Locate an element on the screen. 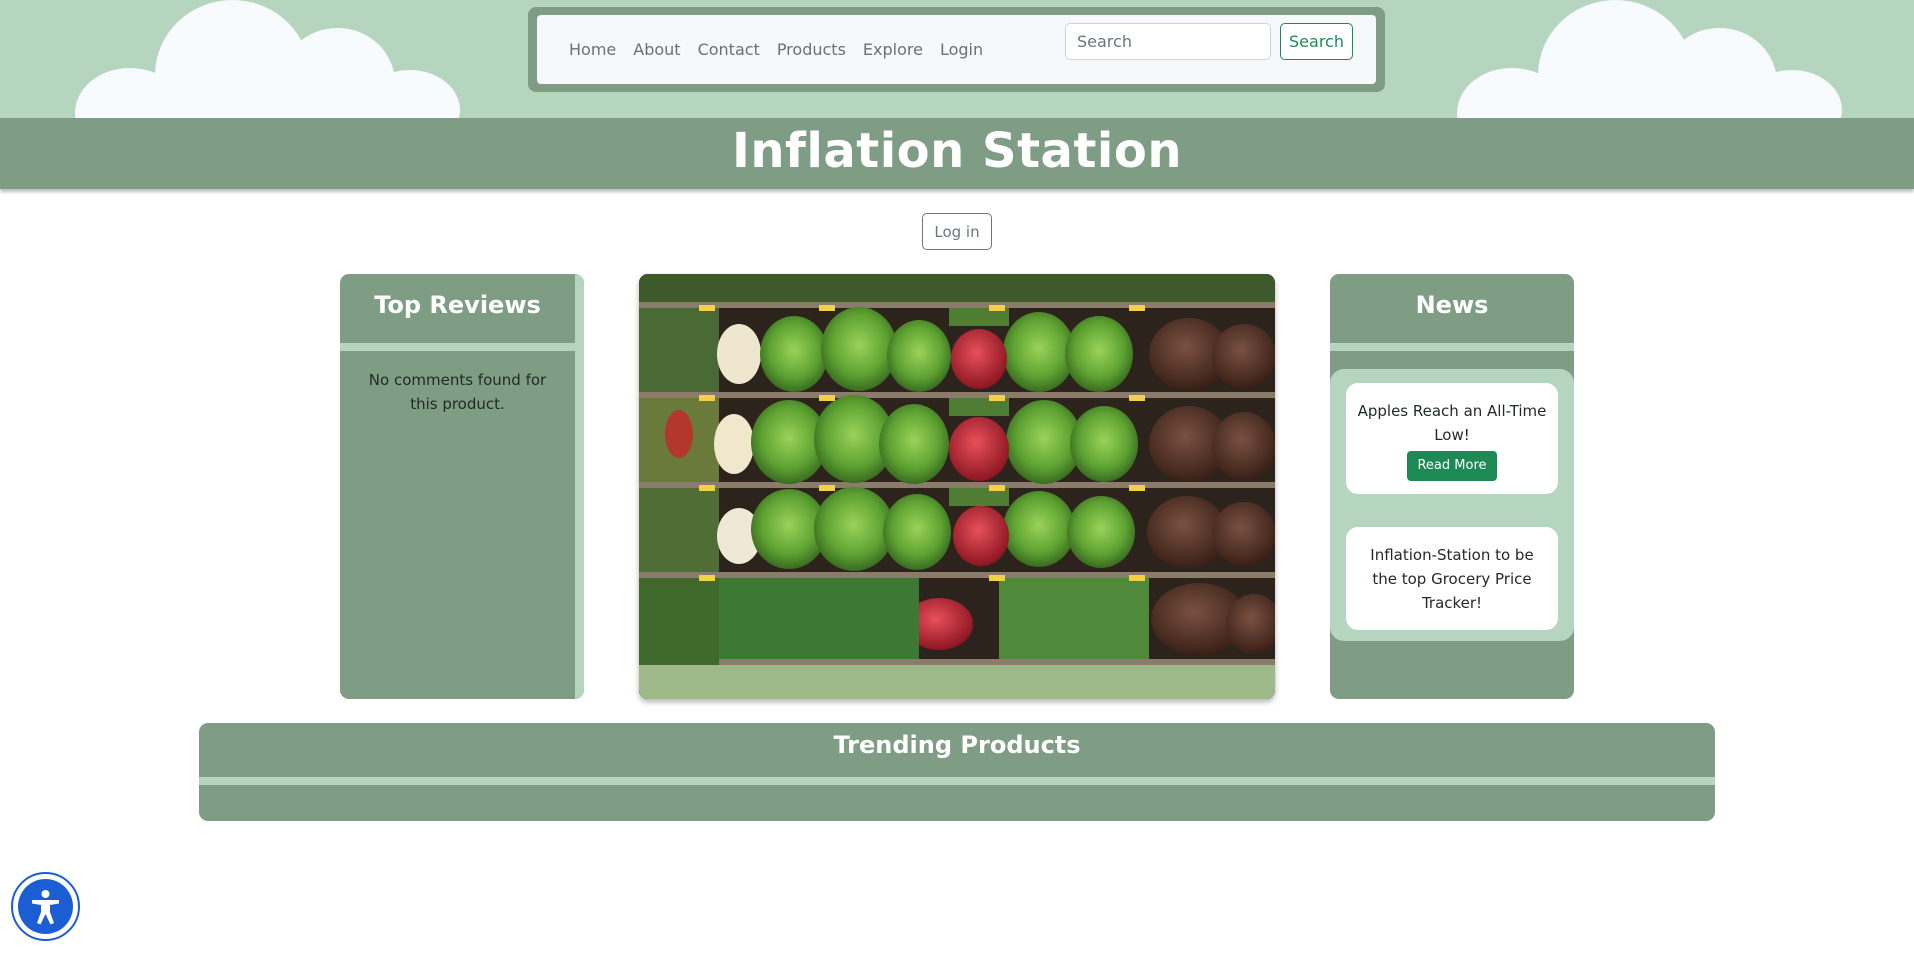 The image size is (1914, 954). nav-products: Products is located at coordinates (811, 49).